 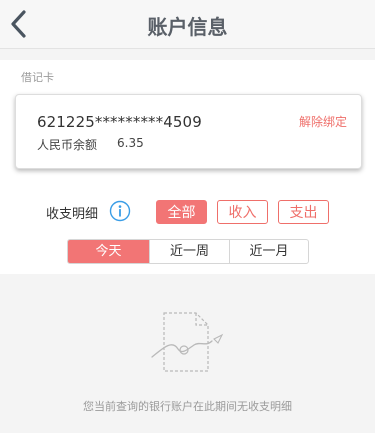 What do you see at coordinates (72, 214) in the screenshot?
I see `transaction-detail-label: 收支明细` at bounding box center [72, 214].